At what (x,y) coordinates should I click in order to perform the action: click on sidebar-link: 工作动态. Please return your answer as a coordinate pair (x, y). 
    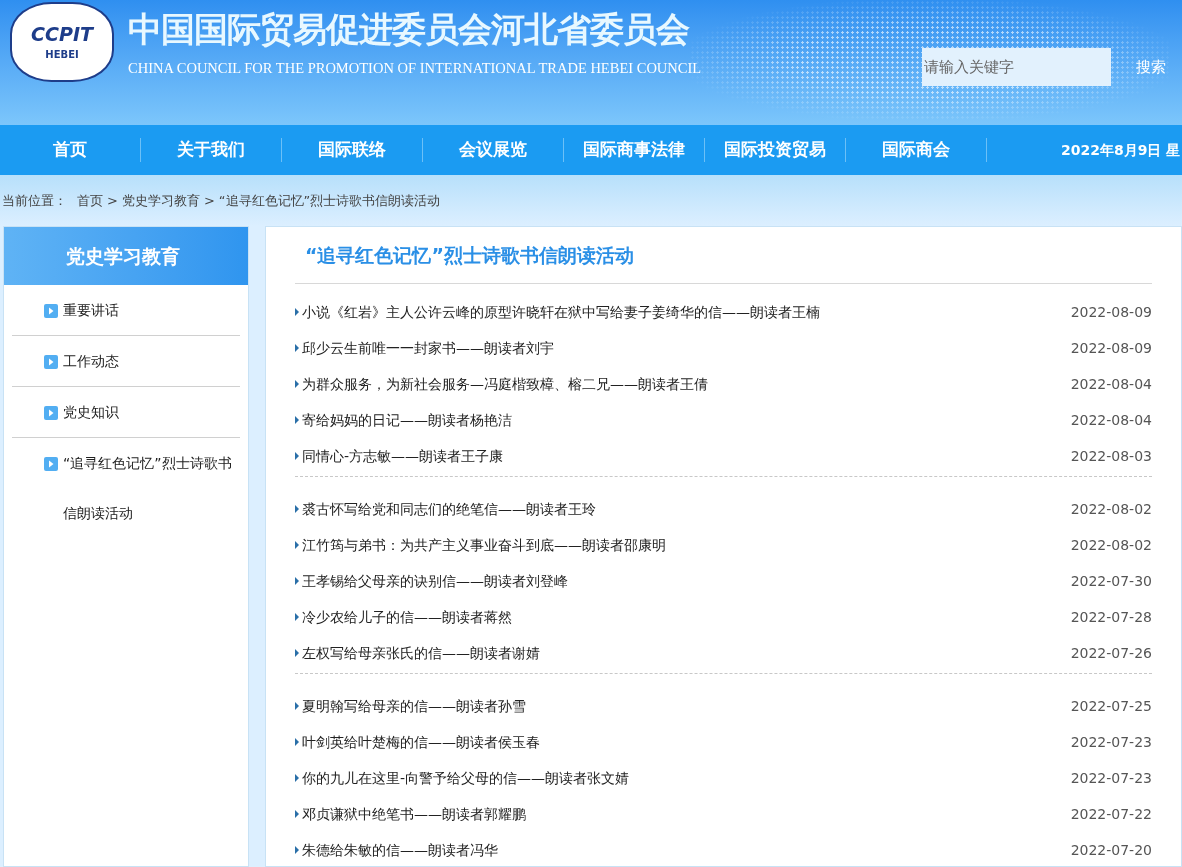
    Looking at the image, I should click on (151, 361).